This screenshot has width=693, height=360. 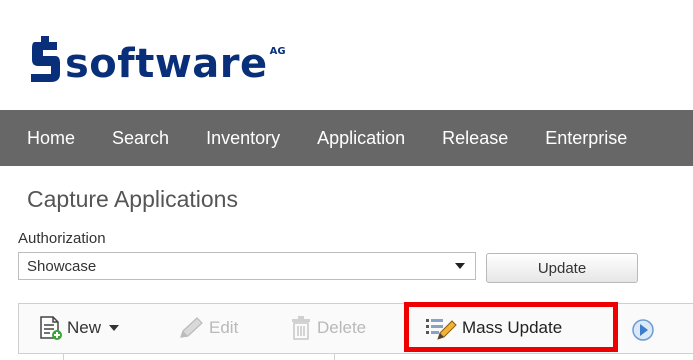 What do you see at coordinates (132, 199) in the screenshot?
I see `page-title: Capture Applications` at bounding box center [132, 199].